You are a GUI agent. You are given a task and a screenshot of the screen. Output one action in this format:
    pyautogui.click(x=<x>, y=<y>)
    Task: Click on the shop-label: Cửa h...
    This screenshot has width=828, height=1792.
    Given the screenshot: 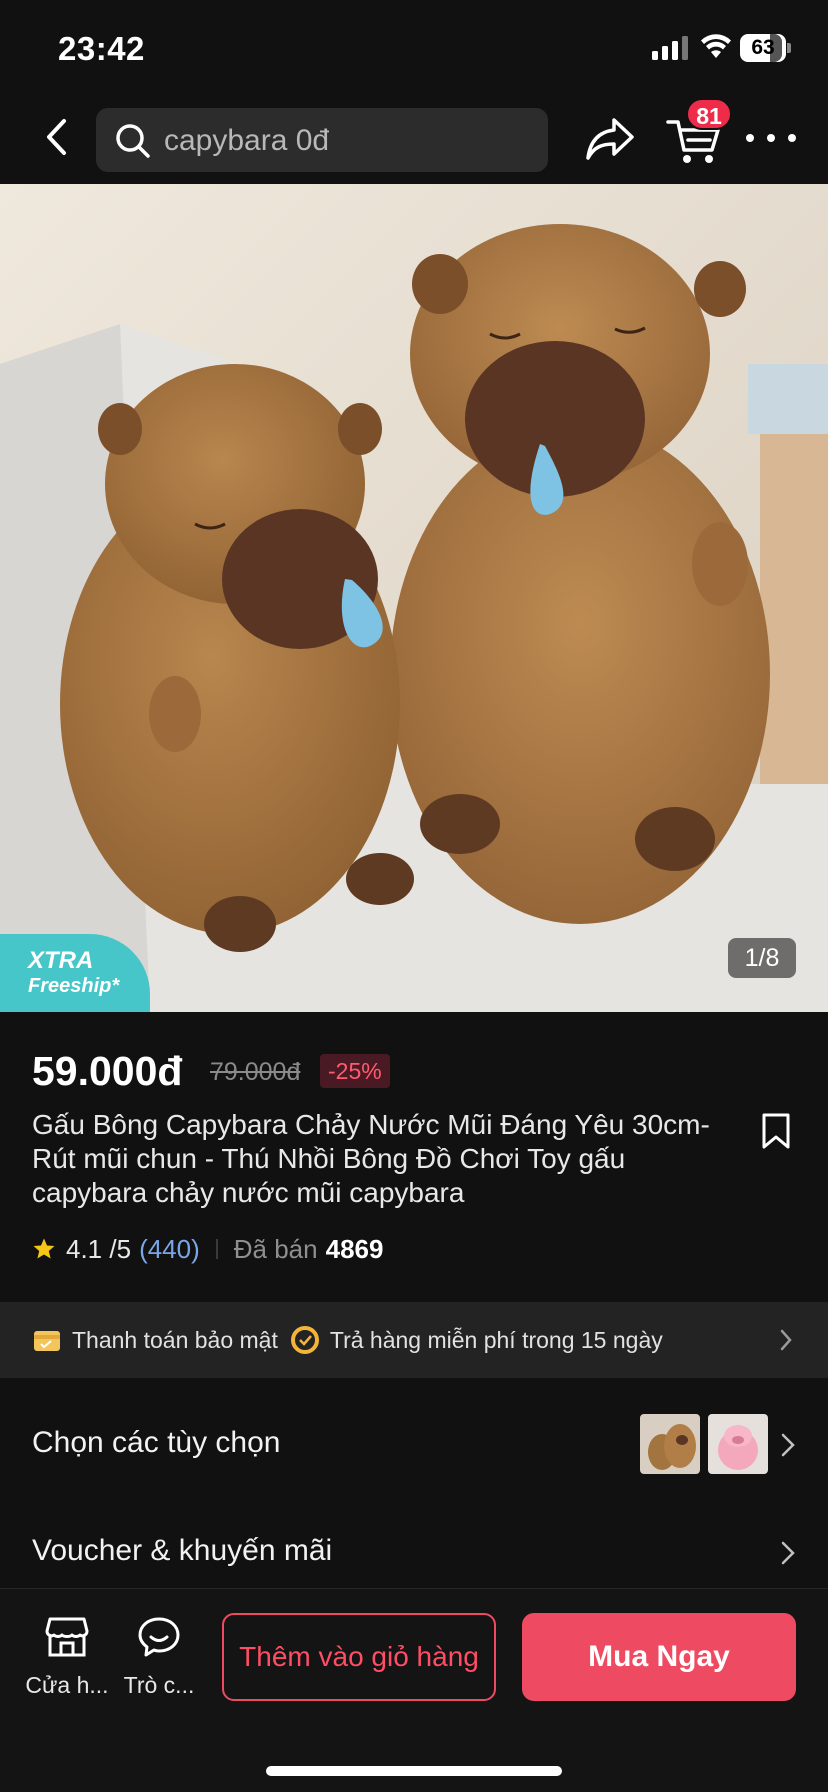 What is the action you would take?
    pyautogui.click(x=67, y=1685)
    